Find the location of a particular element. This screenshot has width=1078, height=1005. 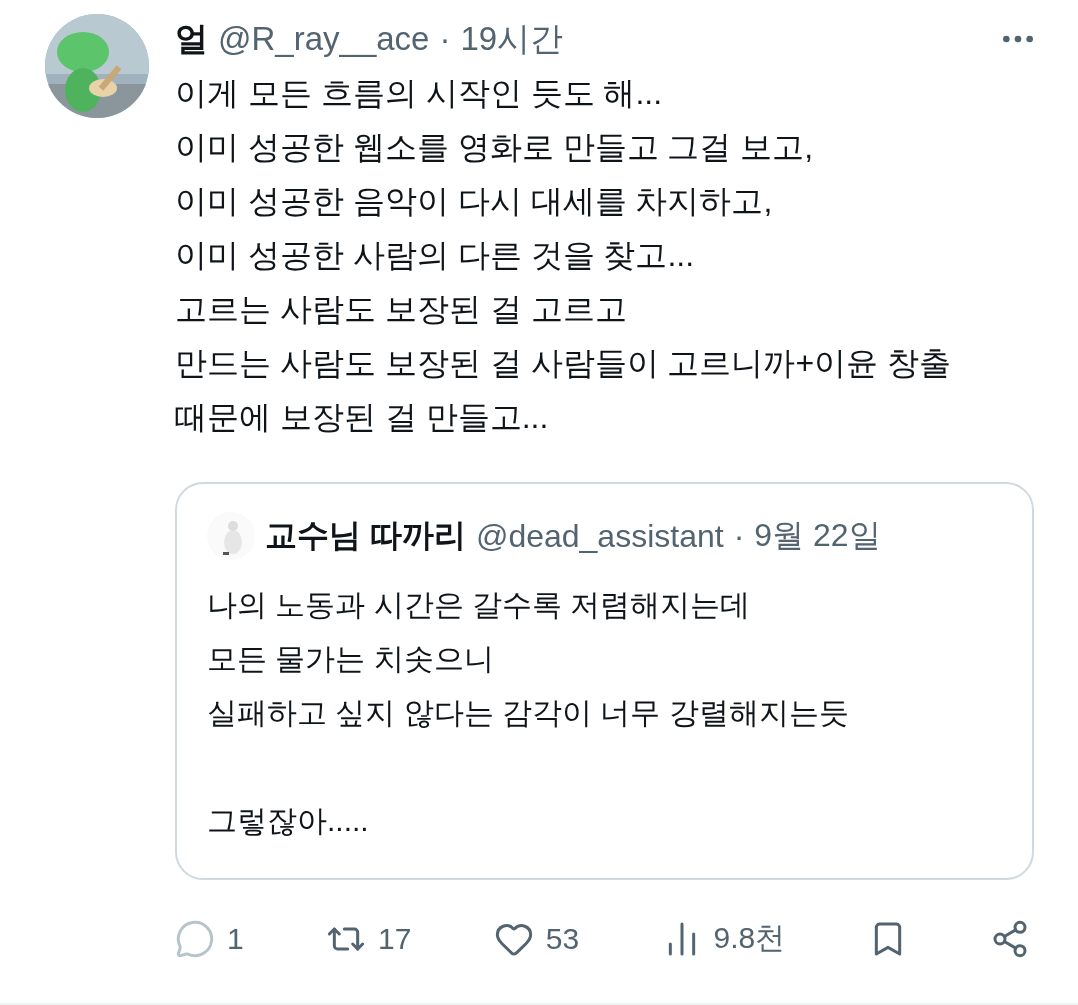

timestamp: 19시간 is located at coordinates (512, 39).